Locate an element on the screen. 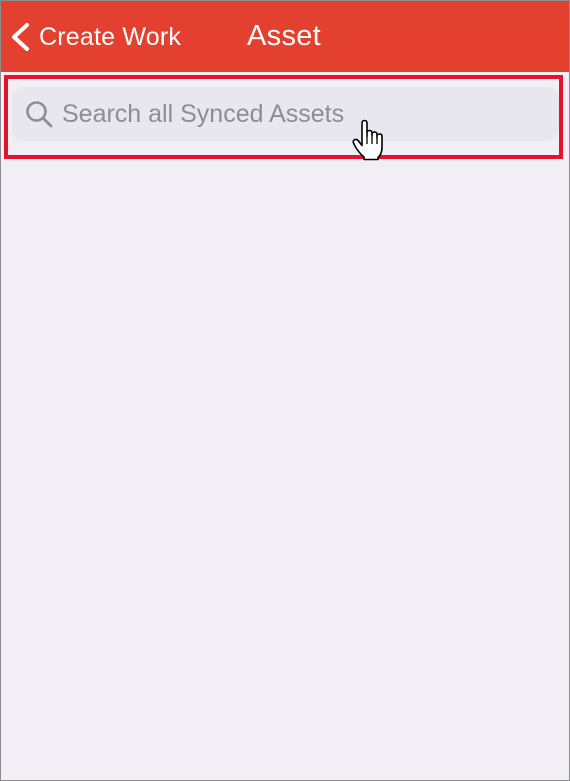 The height and width of the screenshot is (781, 570). page-title: Asset is located at coordinates (284, 36).